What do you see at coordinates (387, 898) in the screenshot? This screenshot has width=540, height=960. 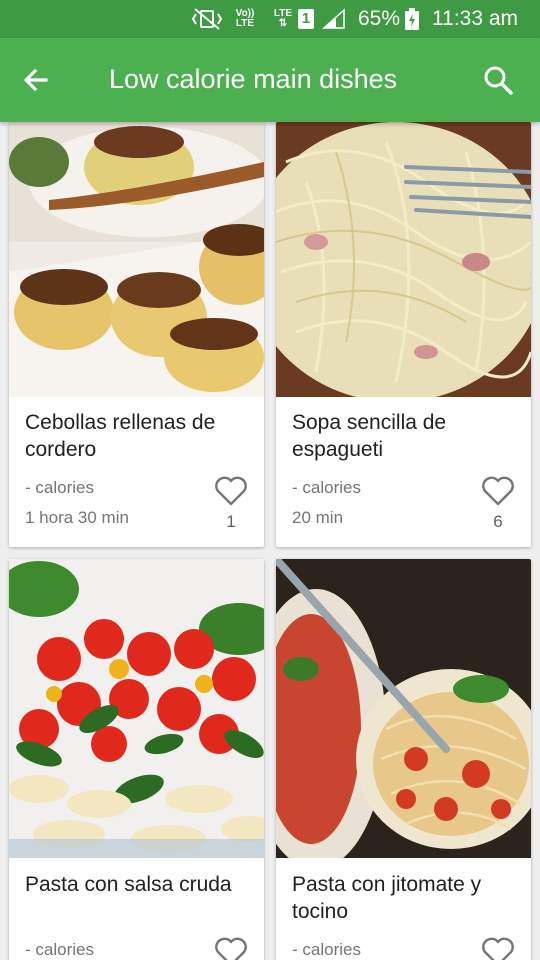 I see `recipe-name: Pasta con jitomate y tocino` at bounding box center [387, 898].